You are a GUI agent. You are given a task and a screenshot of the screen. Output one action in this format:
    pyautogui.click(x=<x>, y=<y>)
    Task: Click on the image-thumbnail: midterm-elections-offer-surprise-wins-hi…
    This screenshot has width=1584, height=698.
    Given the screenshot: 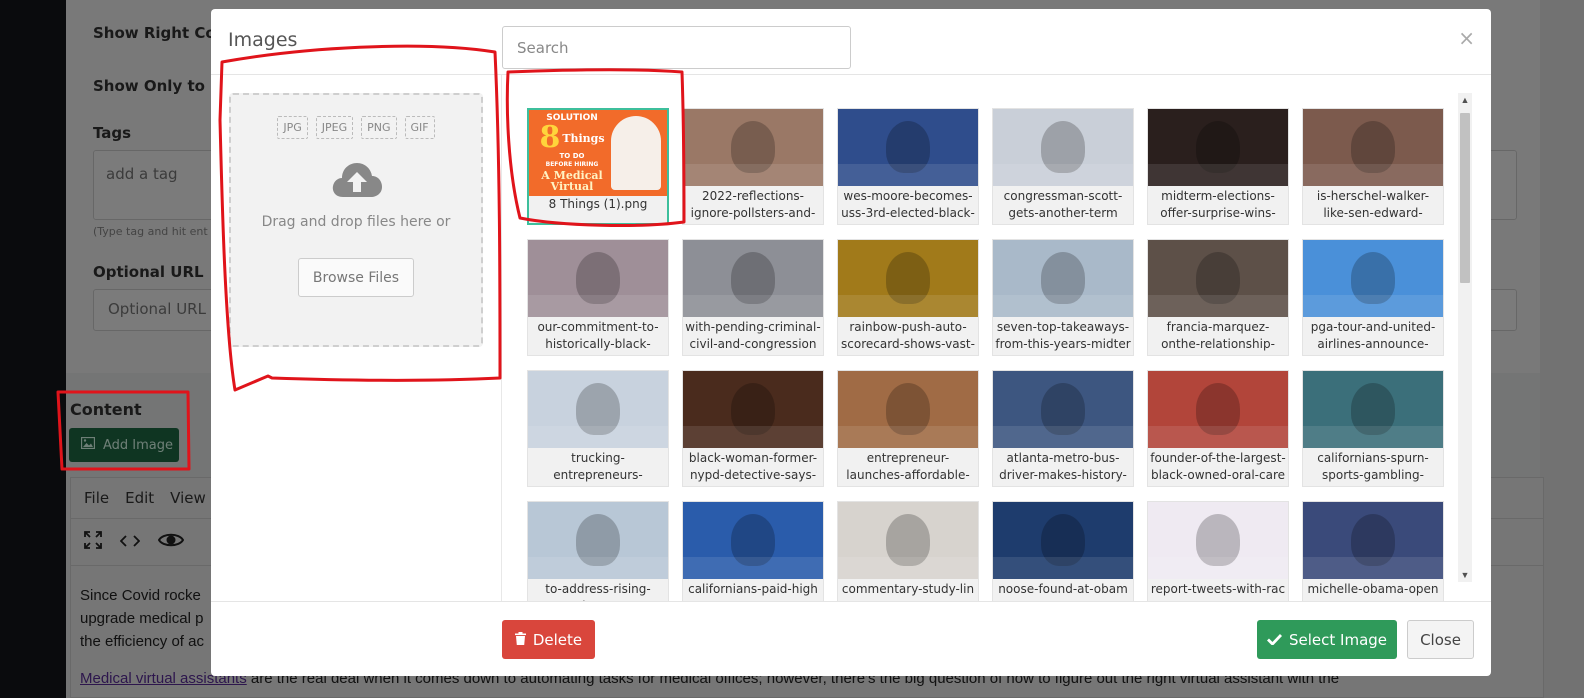 What is the action you would take?
    pyautogui.click(x=1218, y=166)
    